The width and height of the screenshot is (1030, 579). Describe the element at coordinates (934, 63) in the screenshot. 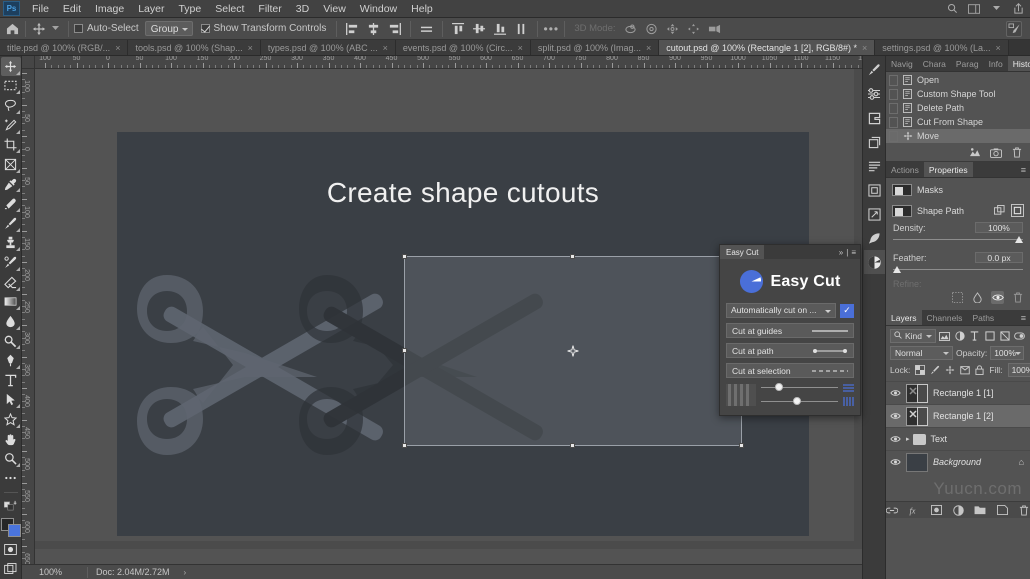

I see `tab-character: Chara` at that location.